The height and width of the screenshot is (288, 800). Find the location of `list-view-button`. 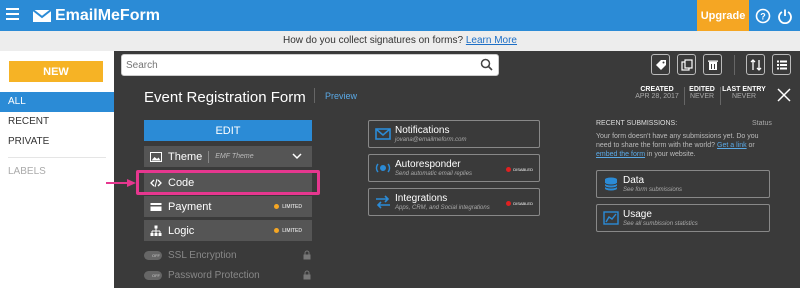

list-view-button is located at coordinates (781, 64).